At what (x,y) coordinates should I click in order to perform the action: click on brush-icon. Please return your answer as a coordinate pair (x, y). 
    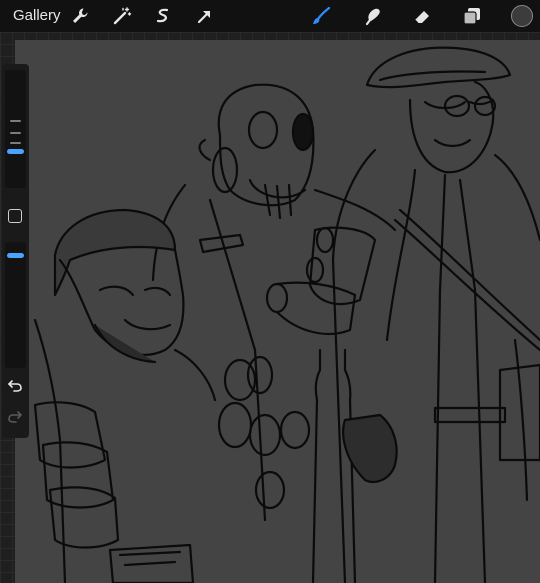
    Looking at the image, I should click on (321, 16).